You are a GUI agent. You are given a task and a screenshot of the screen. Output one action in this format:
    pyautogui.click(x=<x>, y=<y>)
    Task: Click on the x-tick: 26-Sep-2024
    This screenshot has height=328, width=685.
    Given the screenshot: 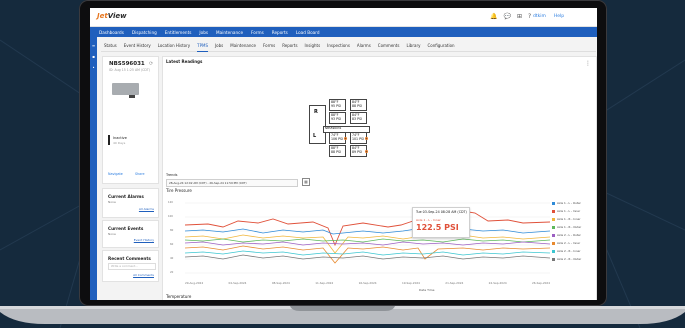 What is the action you would take?
    pyautogui.click(x=541, y=283)
    